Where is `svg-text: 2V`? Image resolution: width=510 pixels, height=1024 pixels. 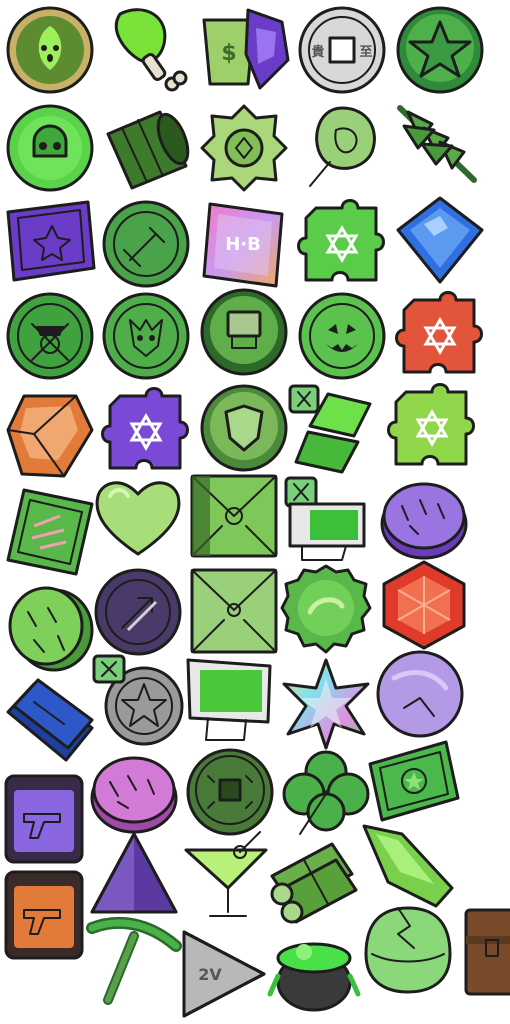
svg-text: 2V is located at coordinates (210, 974).